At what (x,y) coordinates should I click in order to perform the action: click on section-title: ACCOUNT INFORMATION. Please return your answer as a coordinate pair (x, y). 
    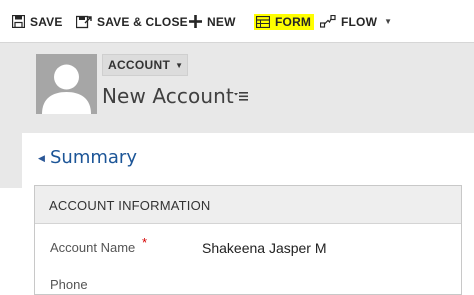
    Looking at the image, I should click on (130, 205).